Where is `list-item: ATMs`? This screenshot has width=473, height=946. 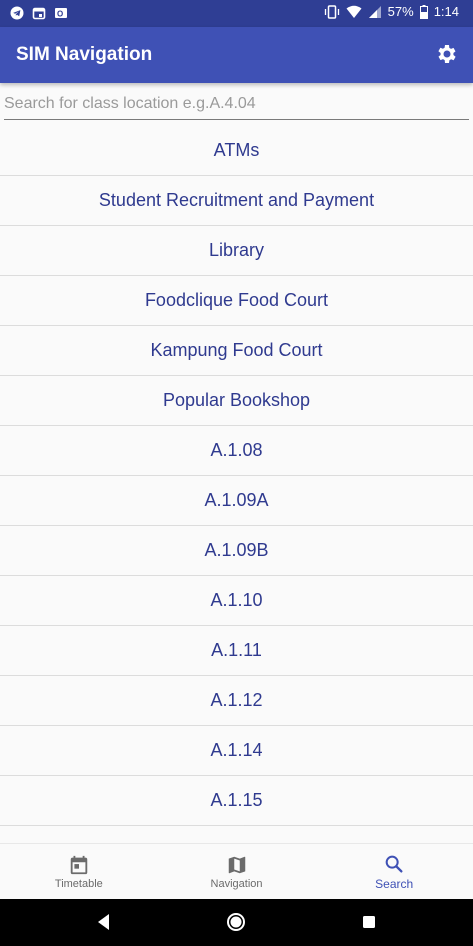 list-item: ATMs is located at coordinates (236, 151).